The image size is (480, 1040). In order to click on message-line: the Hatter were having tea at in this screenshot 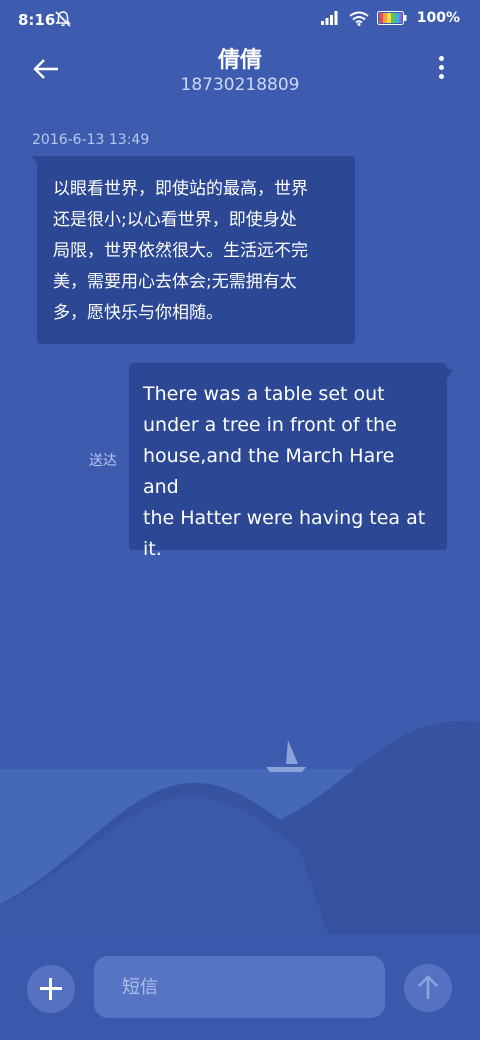, I will do `click(284, 518)`.